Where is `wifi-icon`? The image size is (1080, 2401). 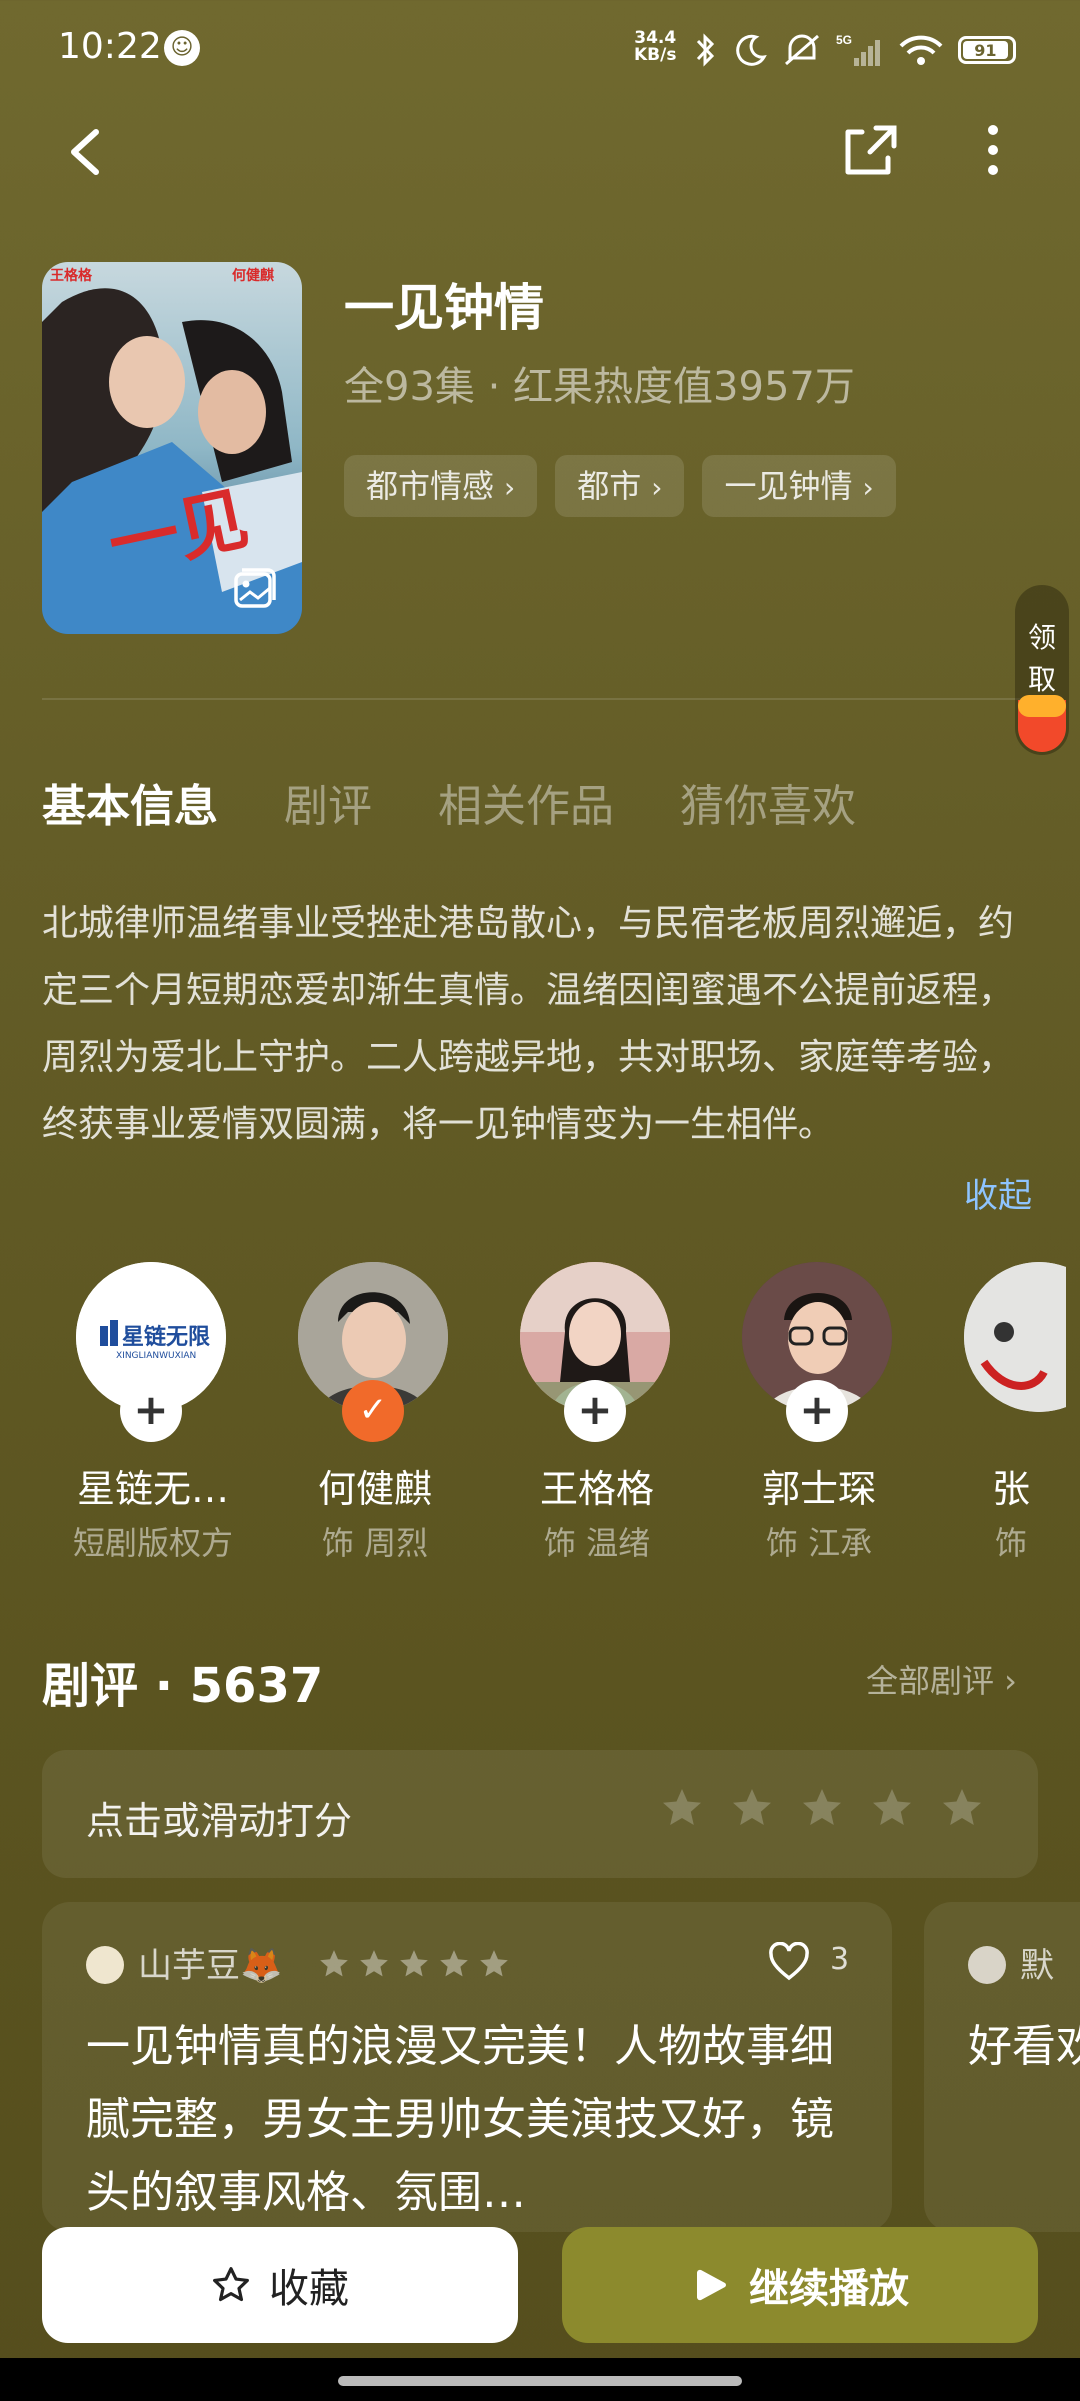 wifi-icon is located at coordinates (921, 50).